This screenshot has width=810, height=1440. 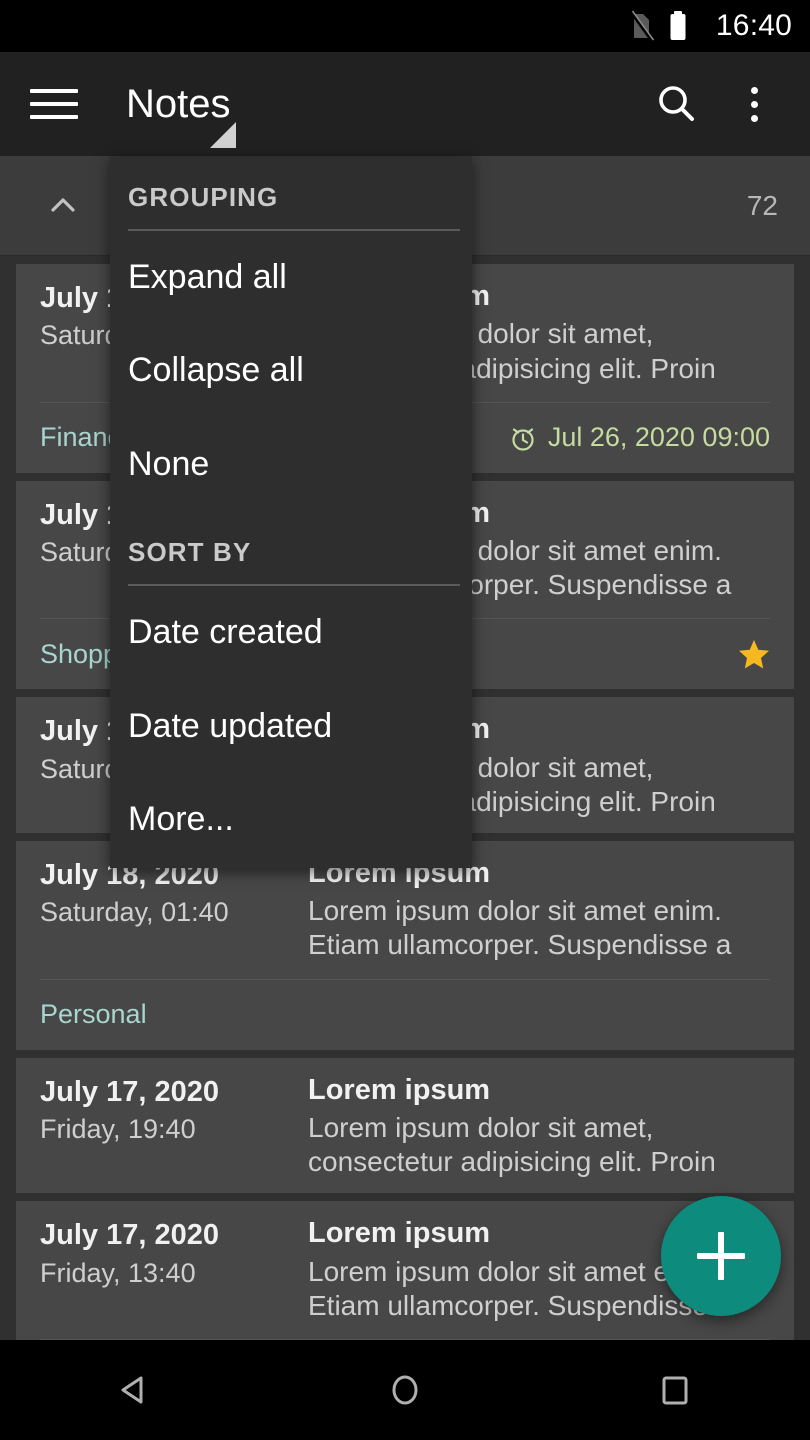 I want to click on status-time: 16:40, so click(x=753, y=25).